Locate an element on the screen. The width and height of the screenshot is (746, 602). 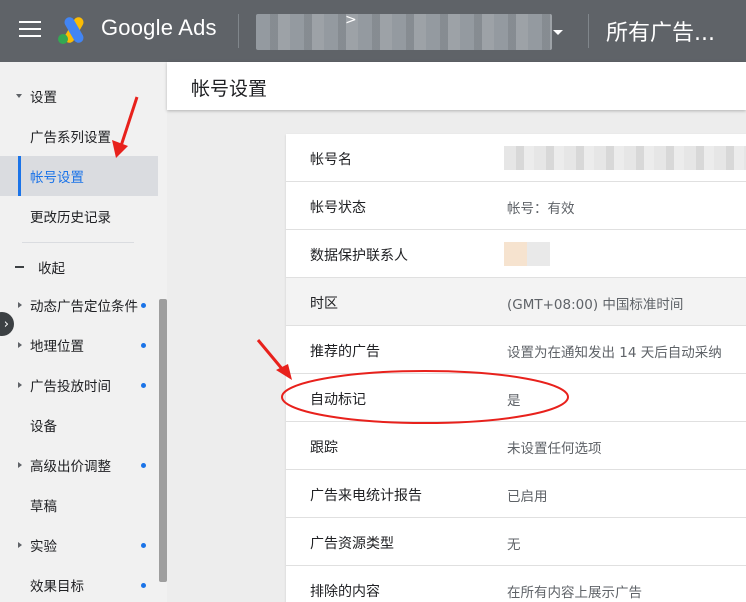
setting-row-account-status: 帐号状态 帐号：有效 is located at coordinates (516, 206).